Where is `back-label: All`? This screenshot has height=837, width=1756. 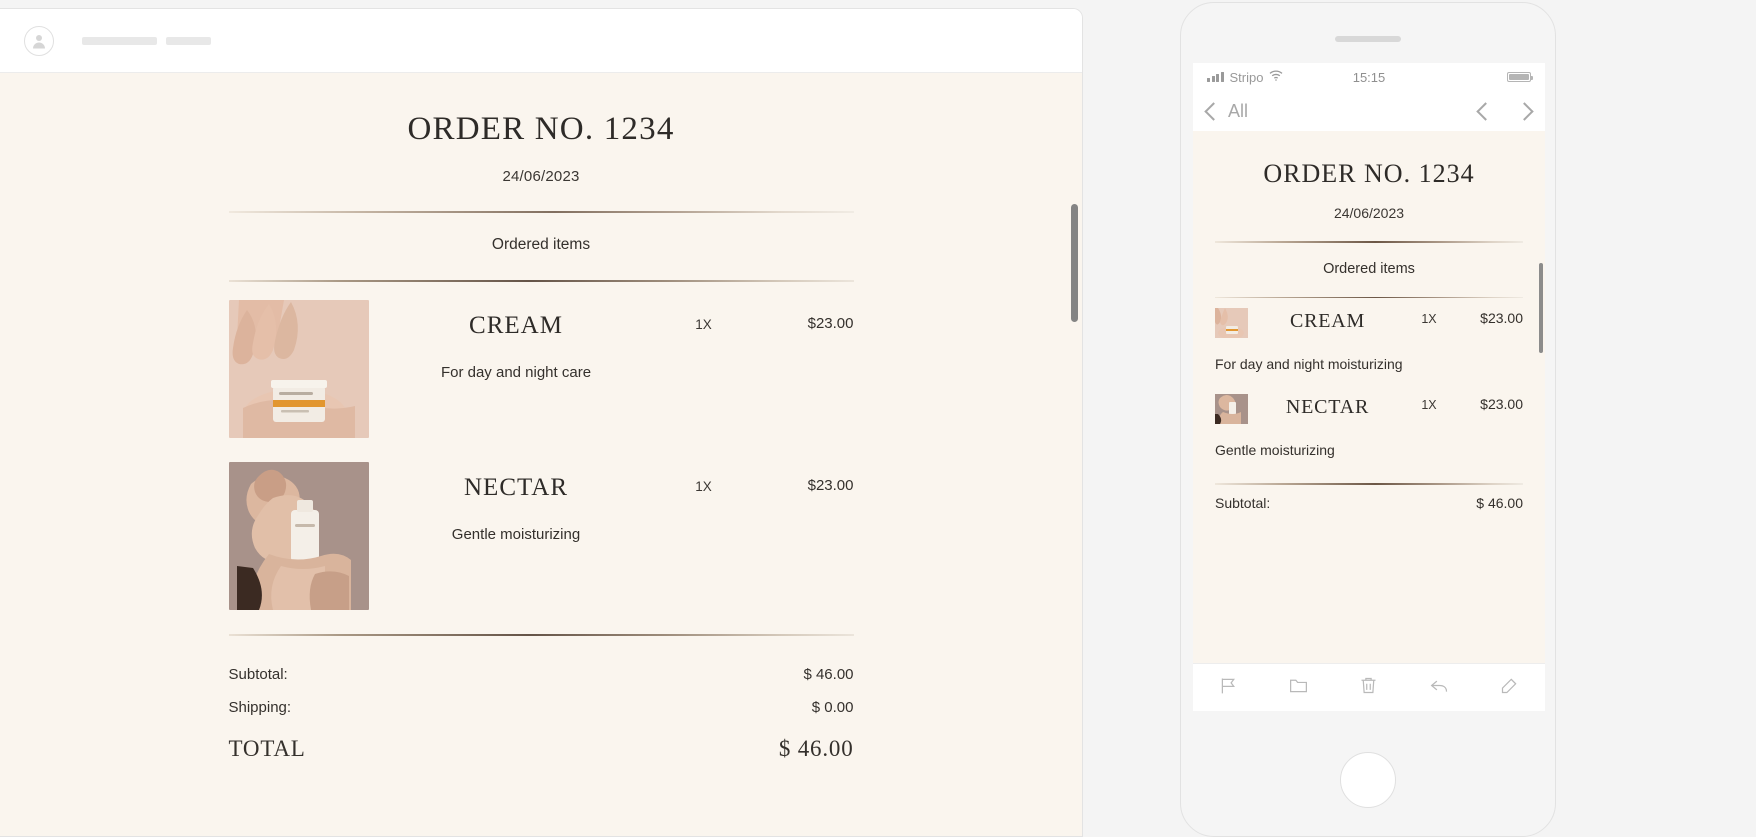 back-label: All is located at coordinates (1238, 110).